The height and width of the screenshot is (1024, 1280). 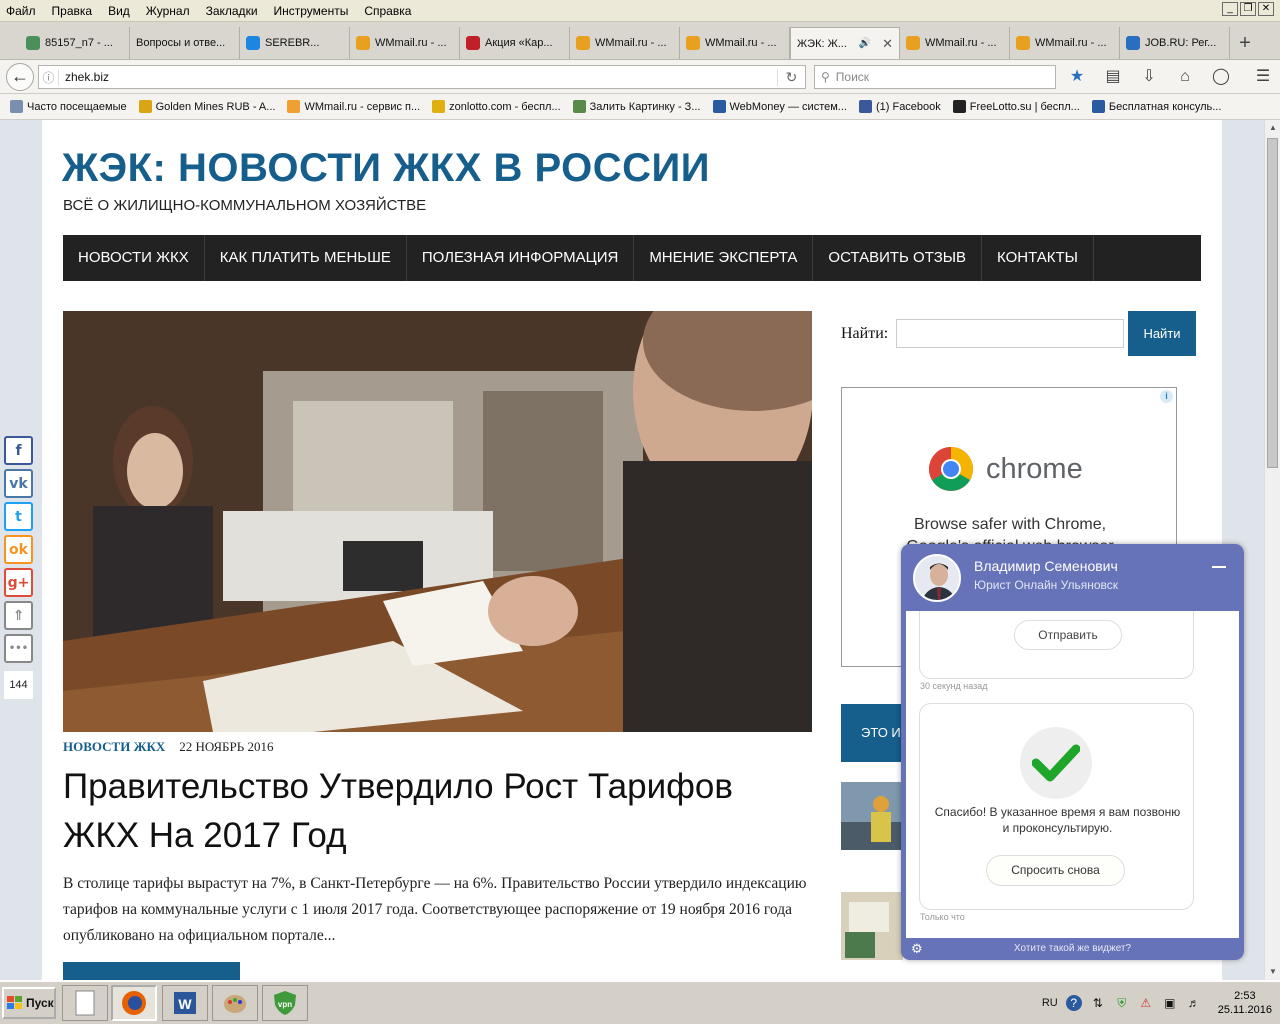 I want to click on sidebar-search-input, so click(x=1010, y=333).